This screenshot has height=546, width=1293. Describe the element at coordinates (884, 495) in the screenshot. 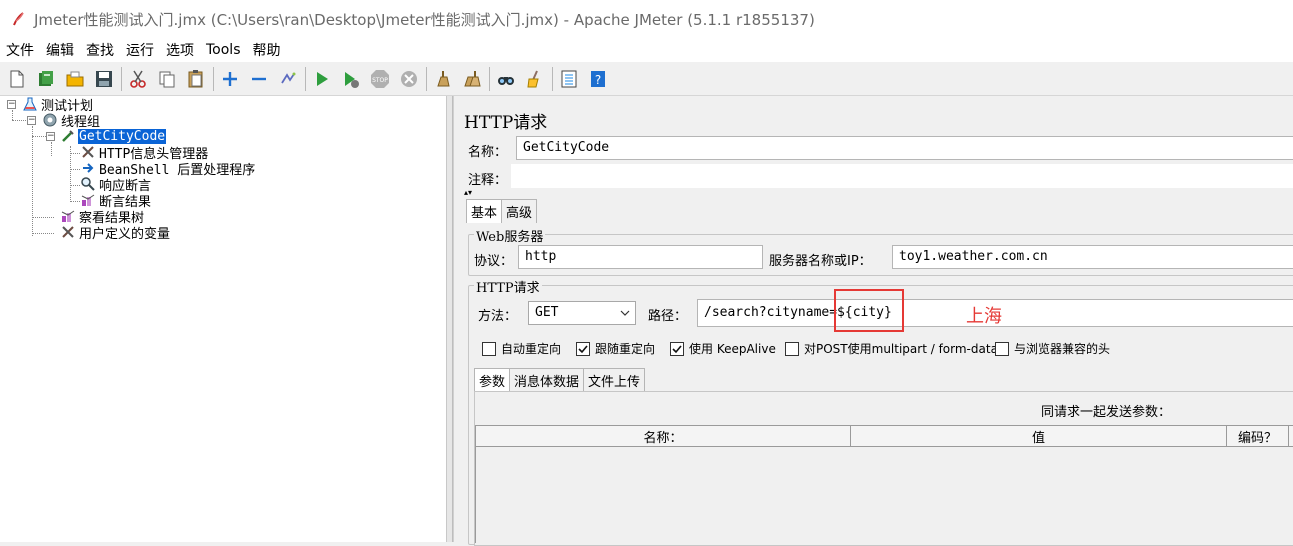

I see `parameters-table-body` at that location.